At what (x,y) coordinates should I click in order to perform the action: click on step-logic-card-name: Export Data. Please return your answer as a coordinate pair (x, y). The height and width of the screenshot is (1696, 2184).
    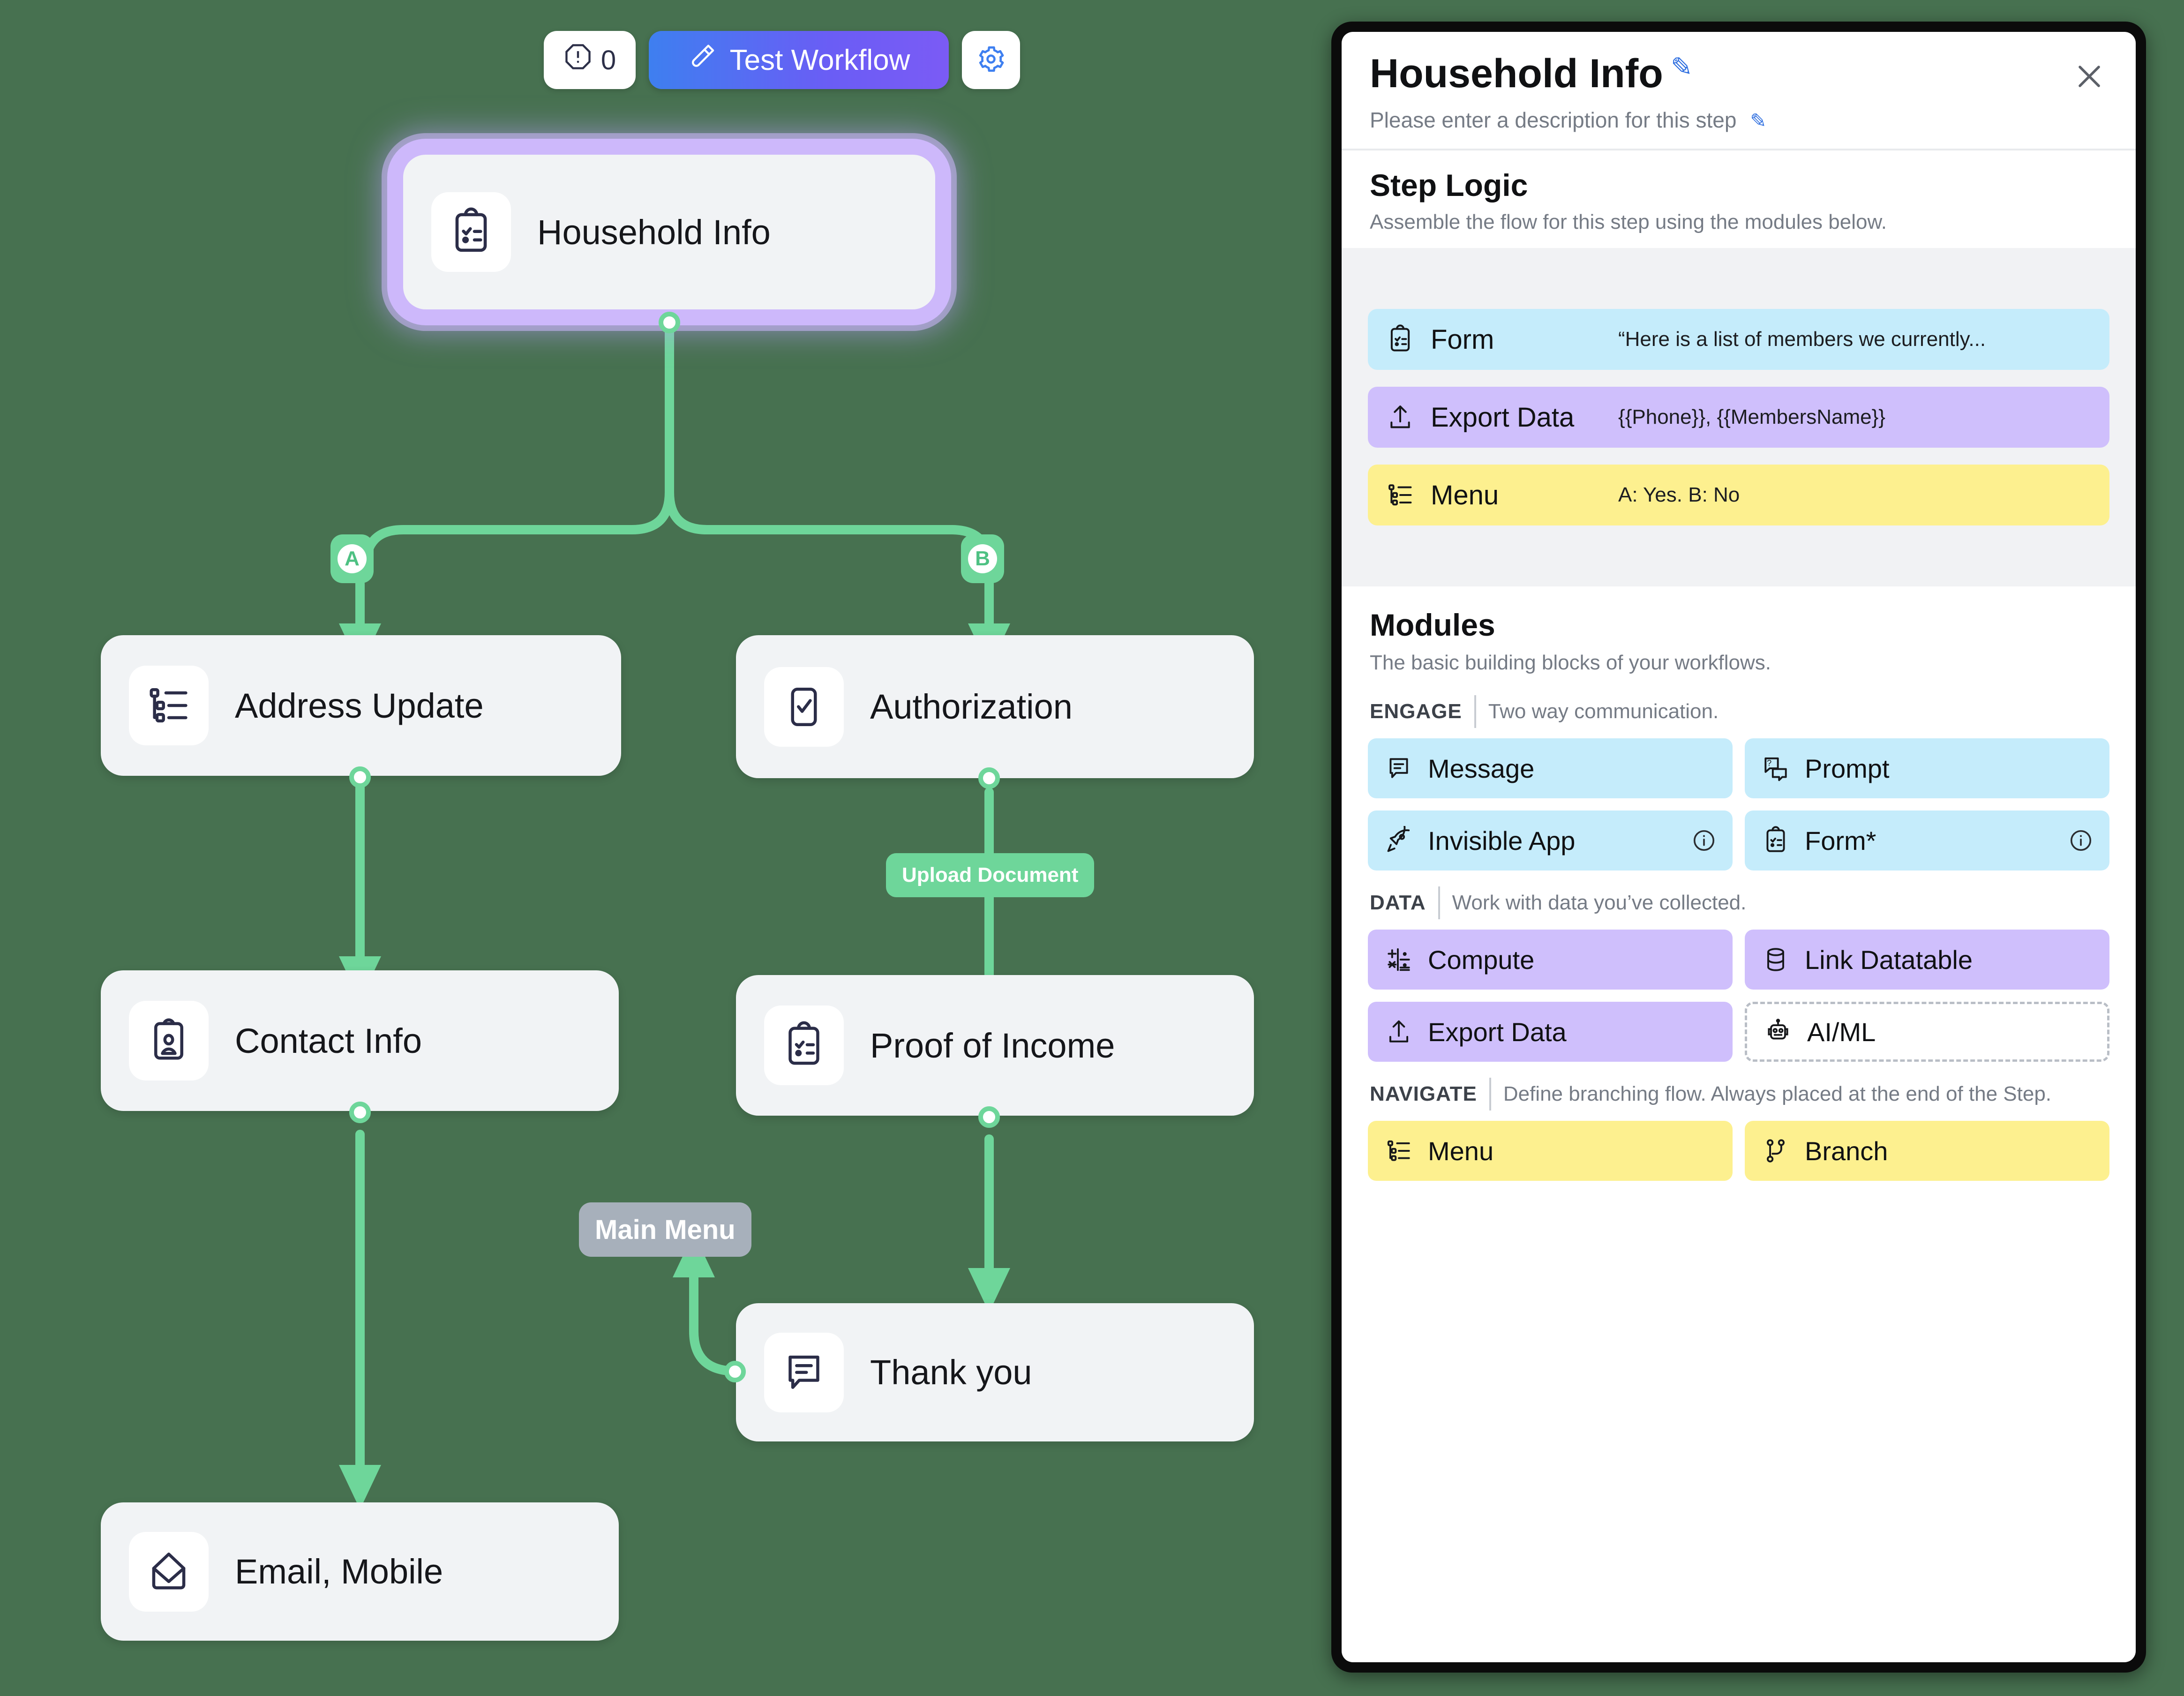
    Looking at the image, I should click on (1503, 417).